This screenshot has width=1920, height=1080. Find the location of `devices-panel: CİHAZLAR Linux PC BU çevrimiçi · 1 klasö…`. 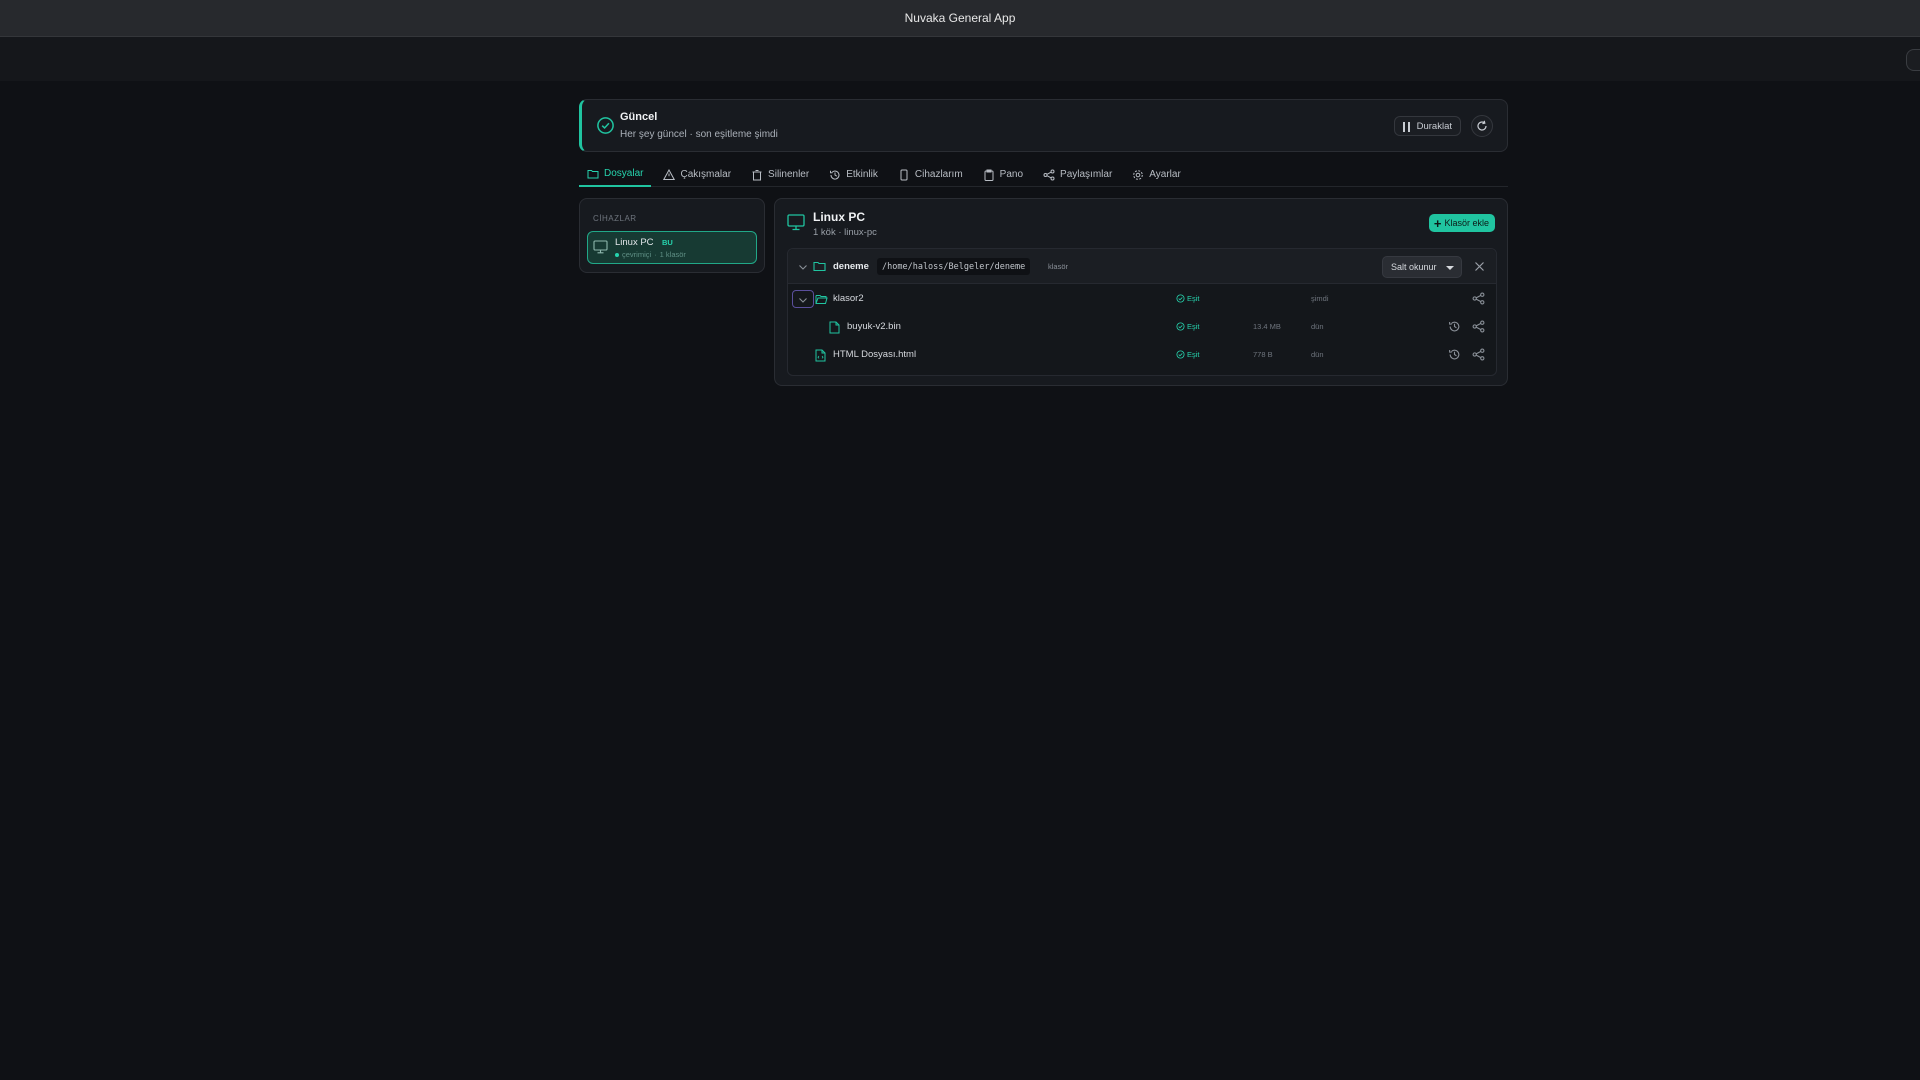

devices-panel: CİHAZLAR Linux PC BU çevrimiçi · 1 klasö… is located at coordinates (672, 235).